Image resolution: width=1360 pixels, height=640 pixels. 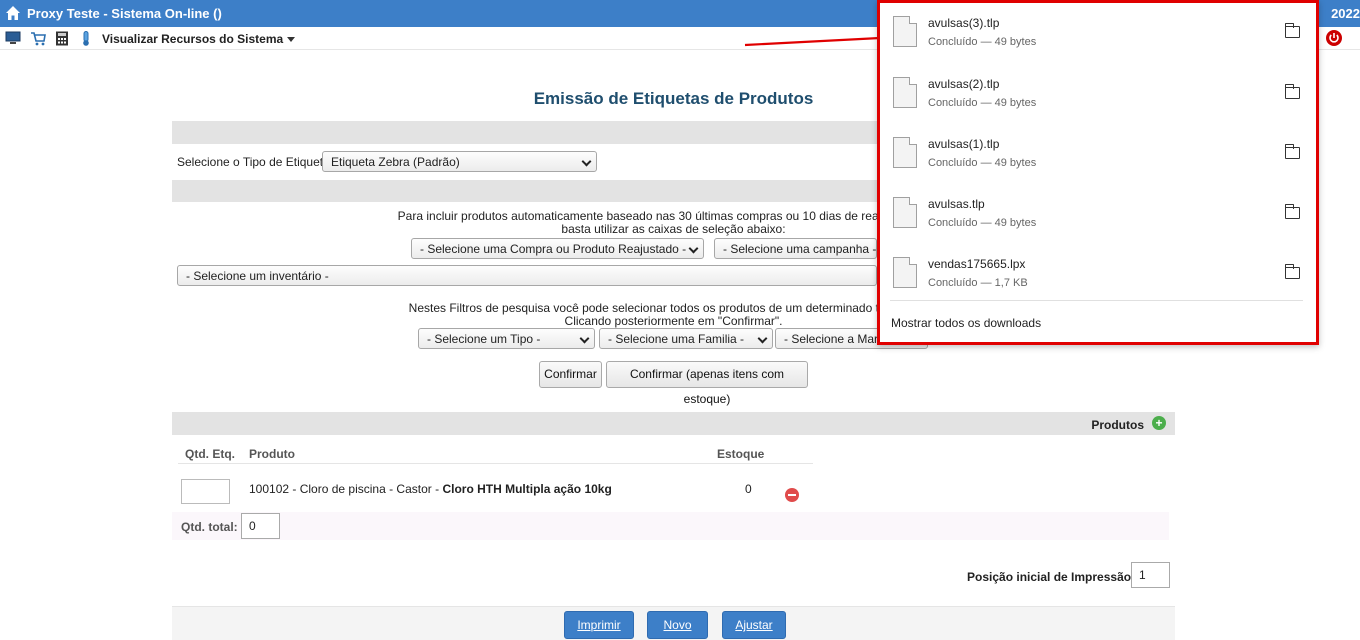 I want to click on download-name: vendas175665.lpx, so click(x=977, y=264).